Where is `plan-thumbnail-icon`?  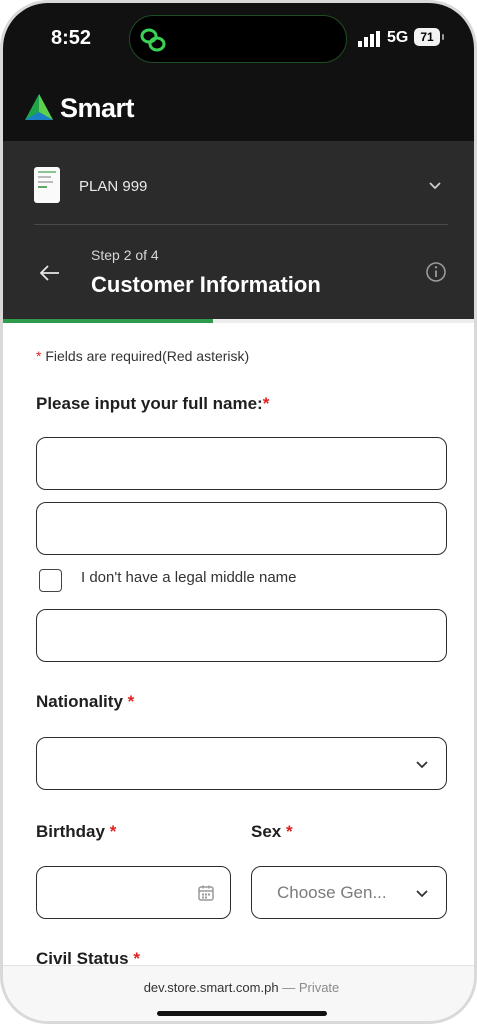 plan-thumbnail-icon is located at coordinates (47, 185).